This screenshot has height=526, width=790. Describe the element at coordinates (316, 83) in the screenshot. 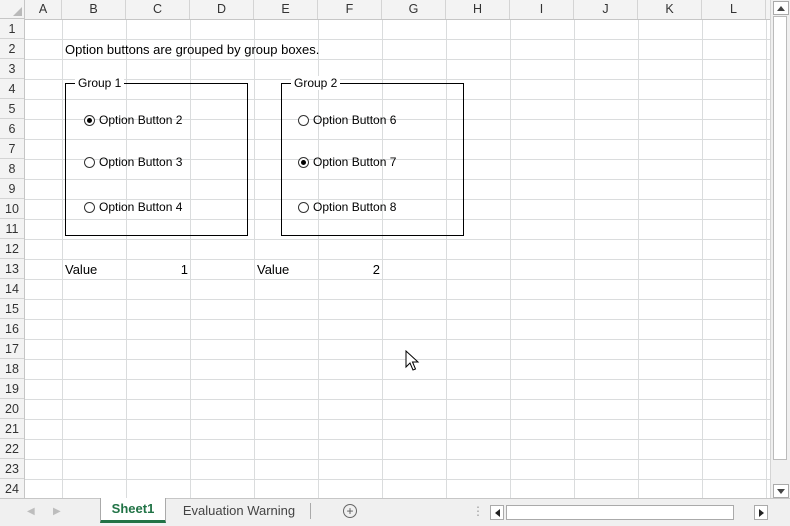

I see `group-box-2-title: Group 2` at that location.